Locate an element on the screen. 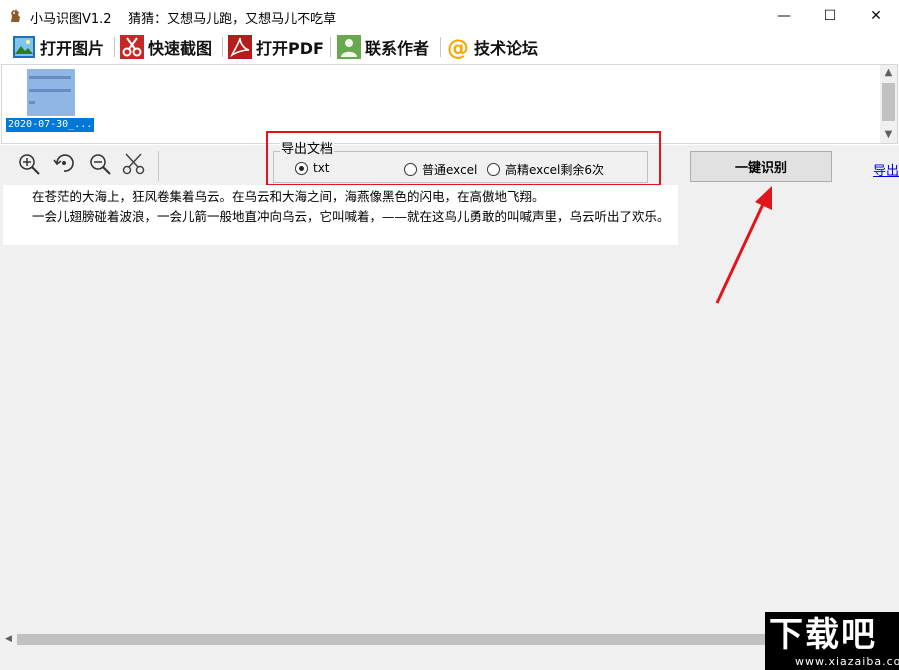 This screenshot has height=670, width=899. radio-hd-excel-label: 高精excel剩余6次 is located at coordinates (555, 170).